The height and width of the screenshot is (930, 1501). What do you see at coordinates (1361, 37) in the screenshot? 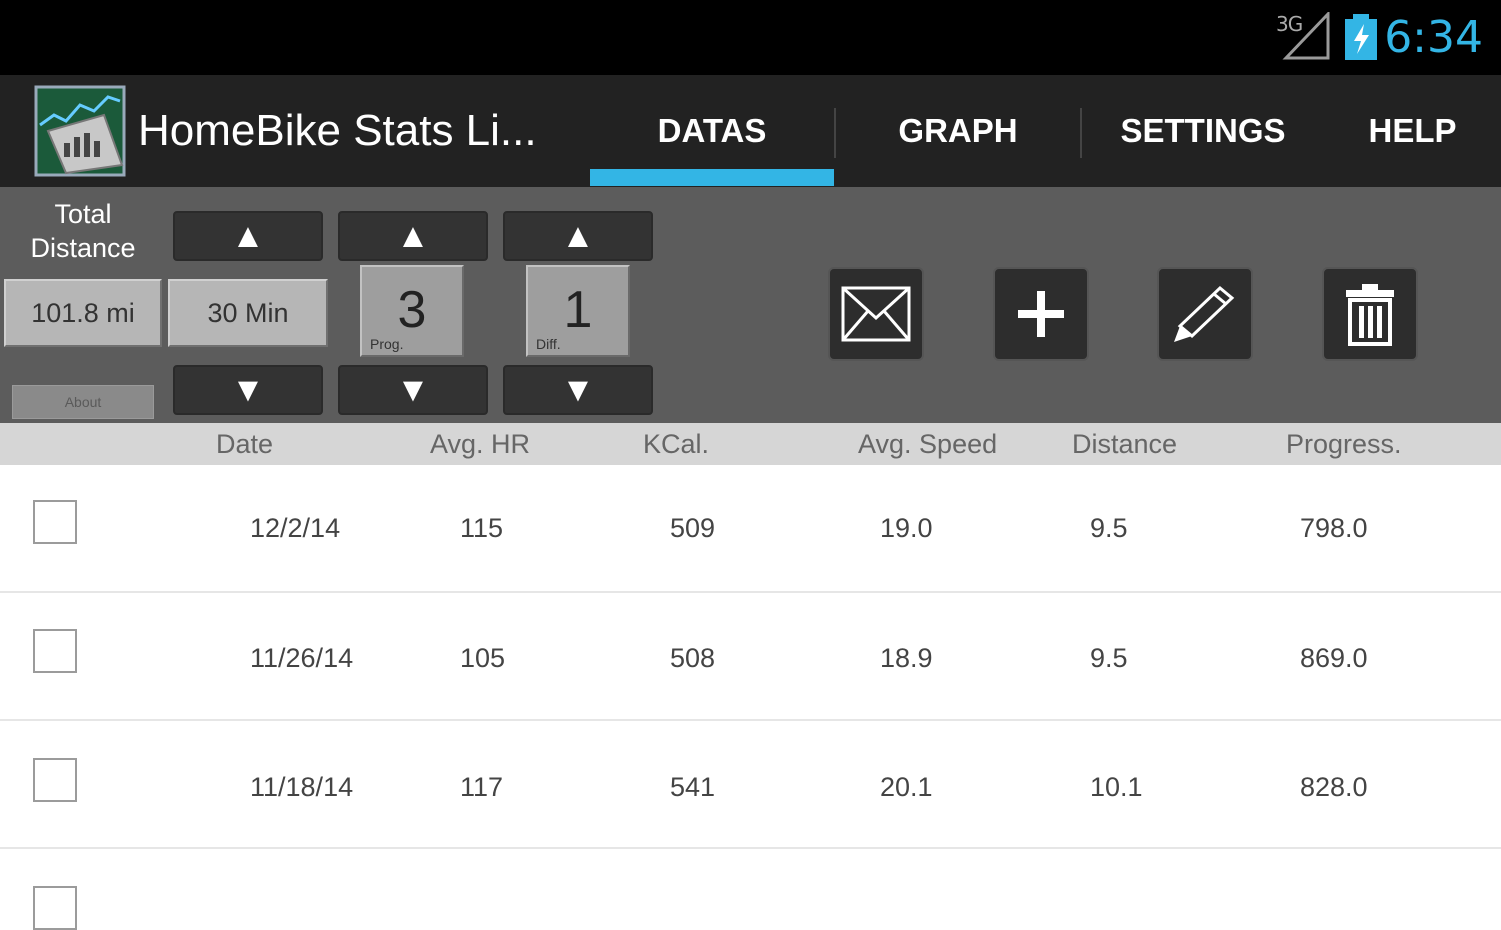
I see `battery-charging-icon` at bounding box center [1361, 37].